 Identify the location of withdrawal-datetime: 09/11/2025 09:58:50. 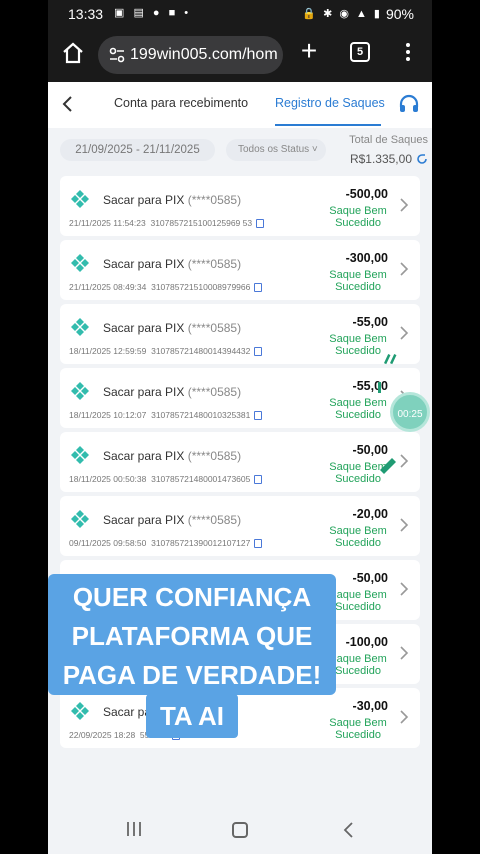
(108, 543).